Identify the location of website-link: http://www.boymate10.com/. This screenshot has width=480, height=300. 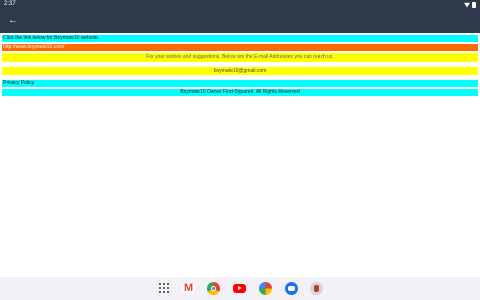
(240, 47).